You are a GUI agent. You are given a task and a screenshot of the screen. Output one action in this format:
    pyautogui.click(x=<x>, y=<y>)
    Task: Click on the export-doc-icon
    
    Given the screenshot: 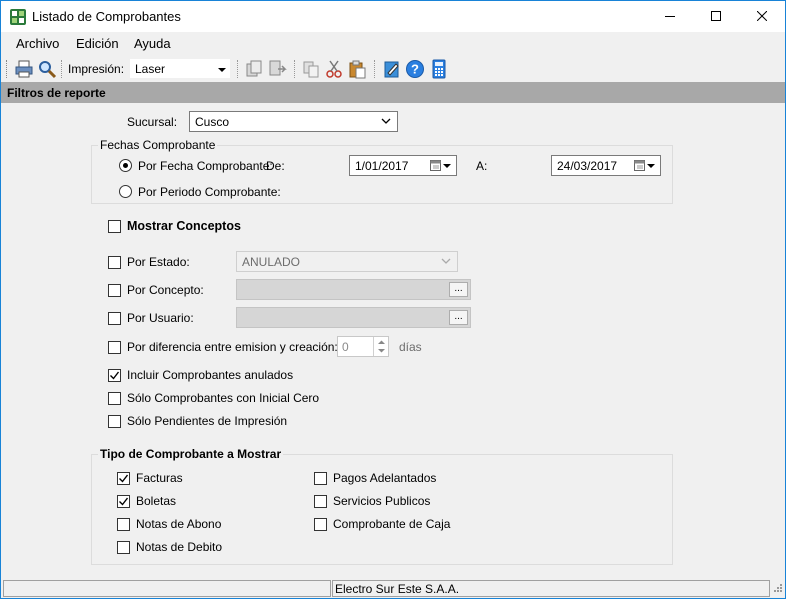 What is the action you would take?
    pyautogui.click(x=277, y=69)
    